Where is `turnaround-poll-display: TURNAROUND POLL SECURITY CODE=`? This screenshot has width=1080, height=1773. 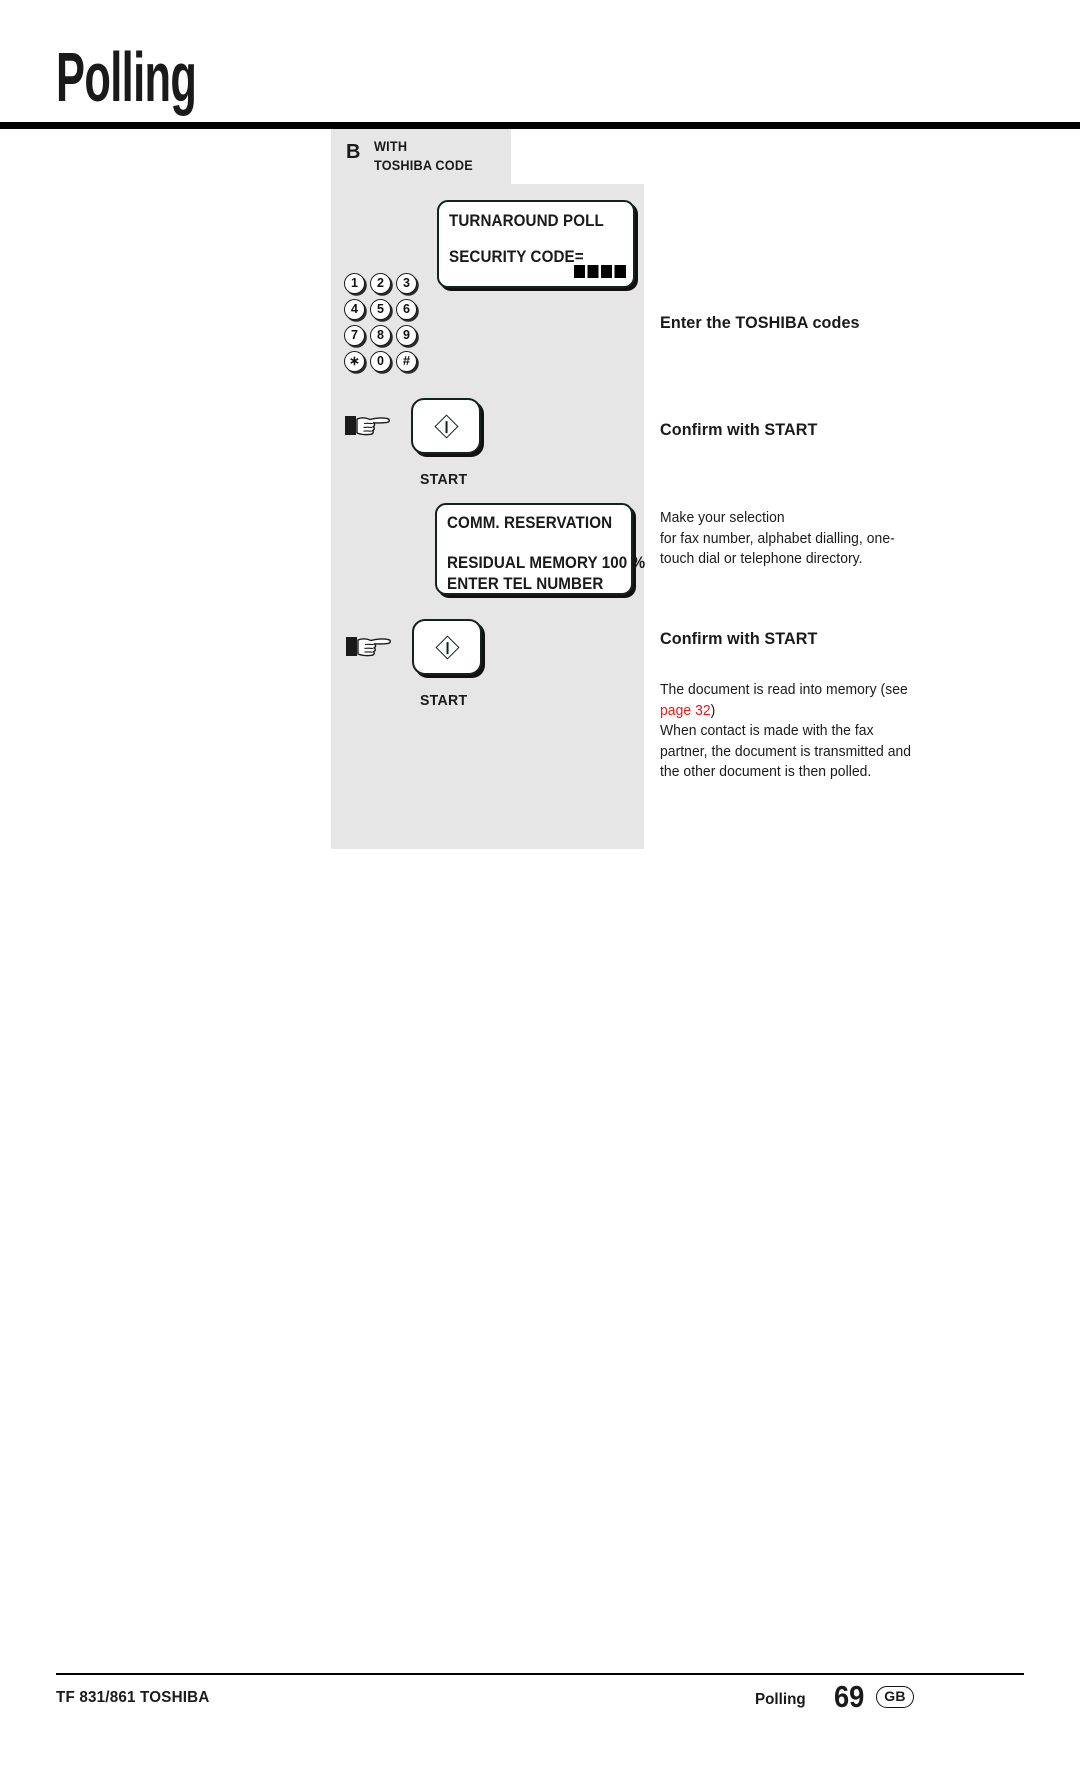
turnaround-poll-display: TURNAROUND POLL SECURITY CODE= is located at coordinates (536, 244).